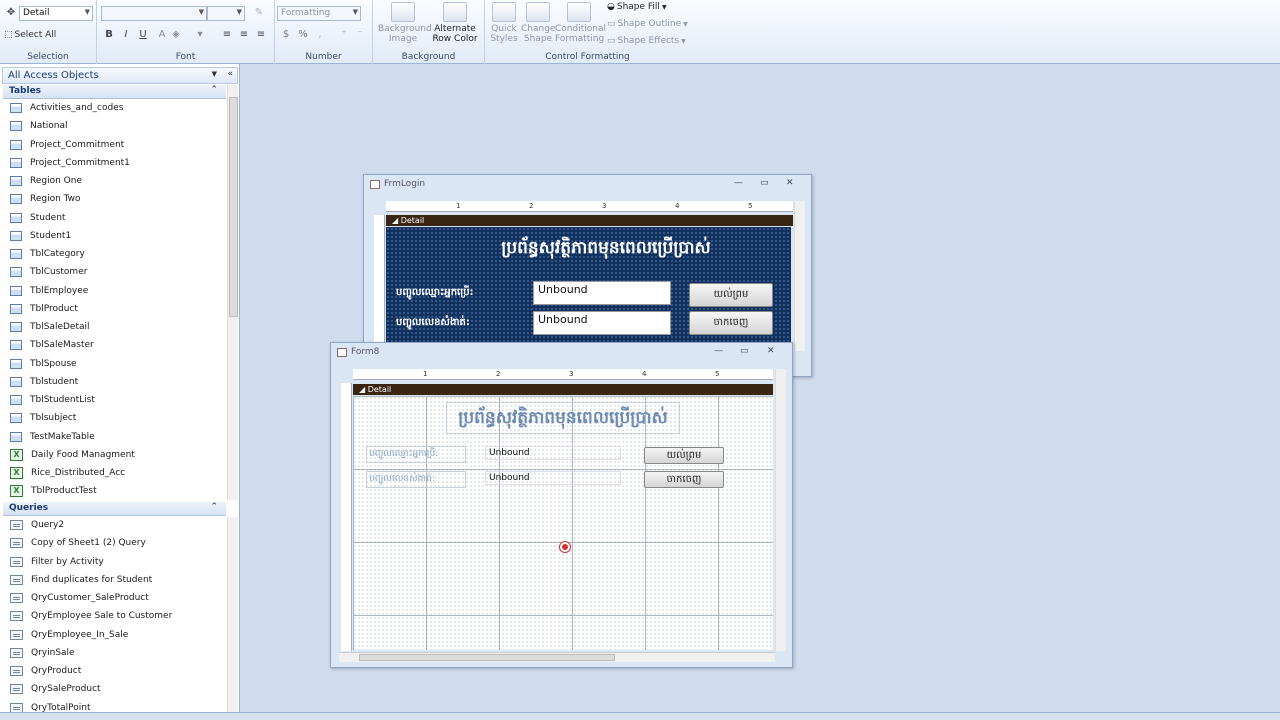 This screenshot has height=720, width=1280. Describe the element at coordinates (114, 92) in the screenshot. I see `tables-section-header: Tables ⌃` at that location.